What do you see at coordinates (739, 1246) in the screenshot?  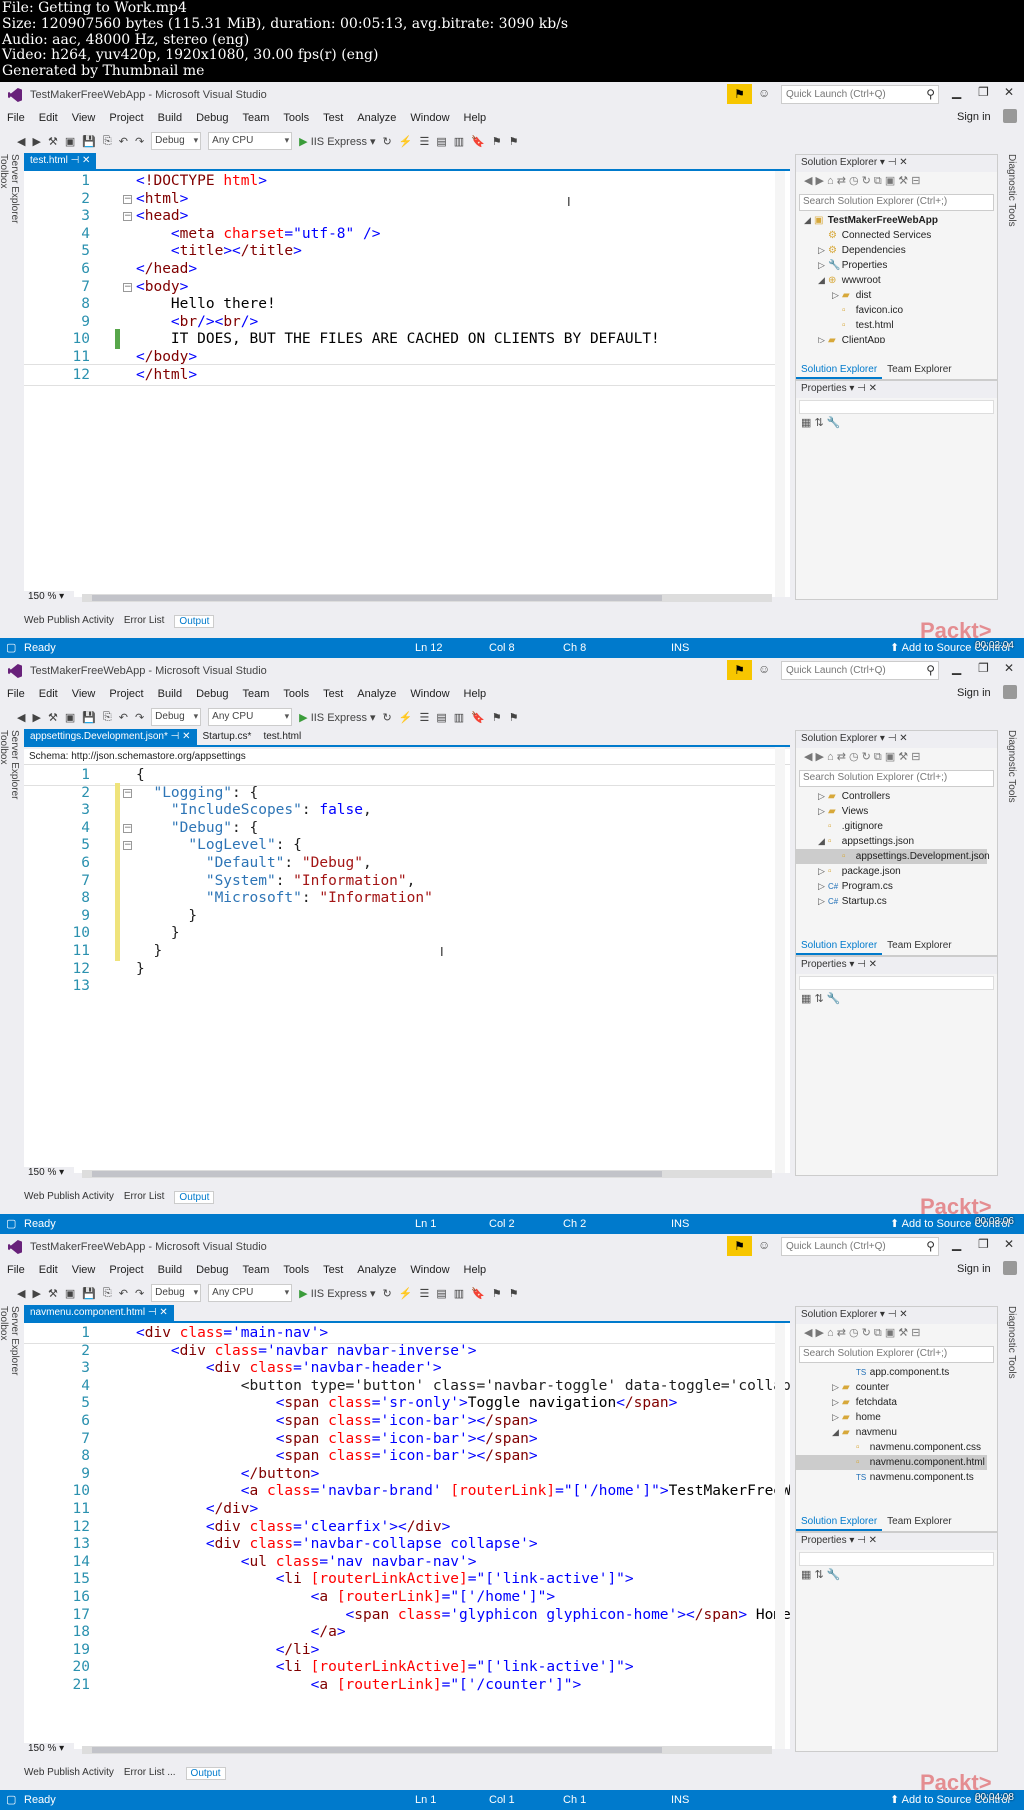 I see `notifications-flag-icon: ⚑` at bounding box center [739, 1246].